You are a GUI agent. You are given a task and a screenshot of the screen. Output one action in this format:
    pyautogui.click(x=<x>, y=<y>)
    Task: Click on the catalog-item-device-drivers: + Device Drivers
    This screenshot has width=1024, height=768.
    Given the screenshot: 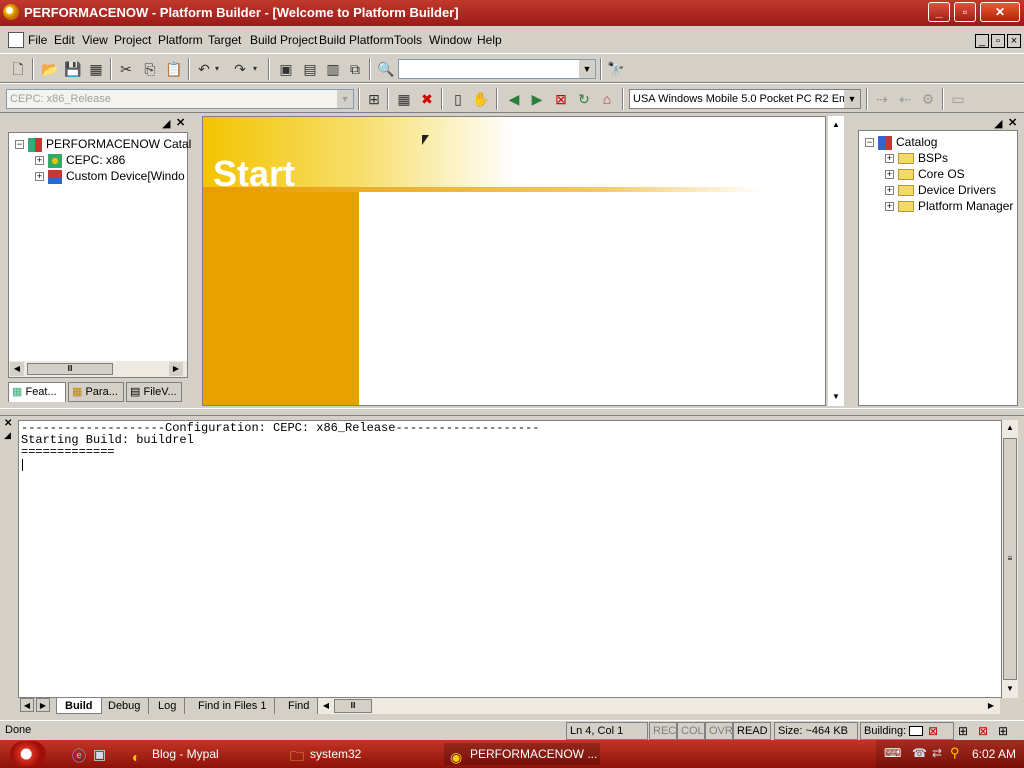 What is the action you would take?
    pyautogui.click(x=940, y=190)
    